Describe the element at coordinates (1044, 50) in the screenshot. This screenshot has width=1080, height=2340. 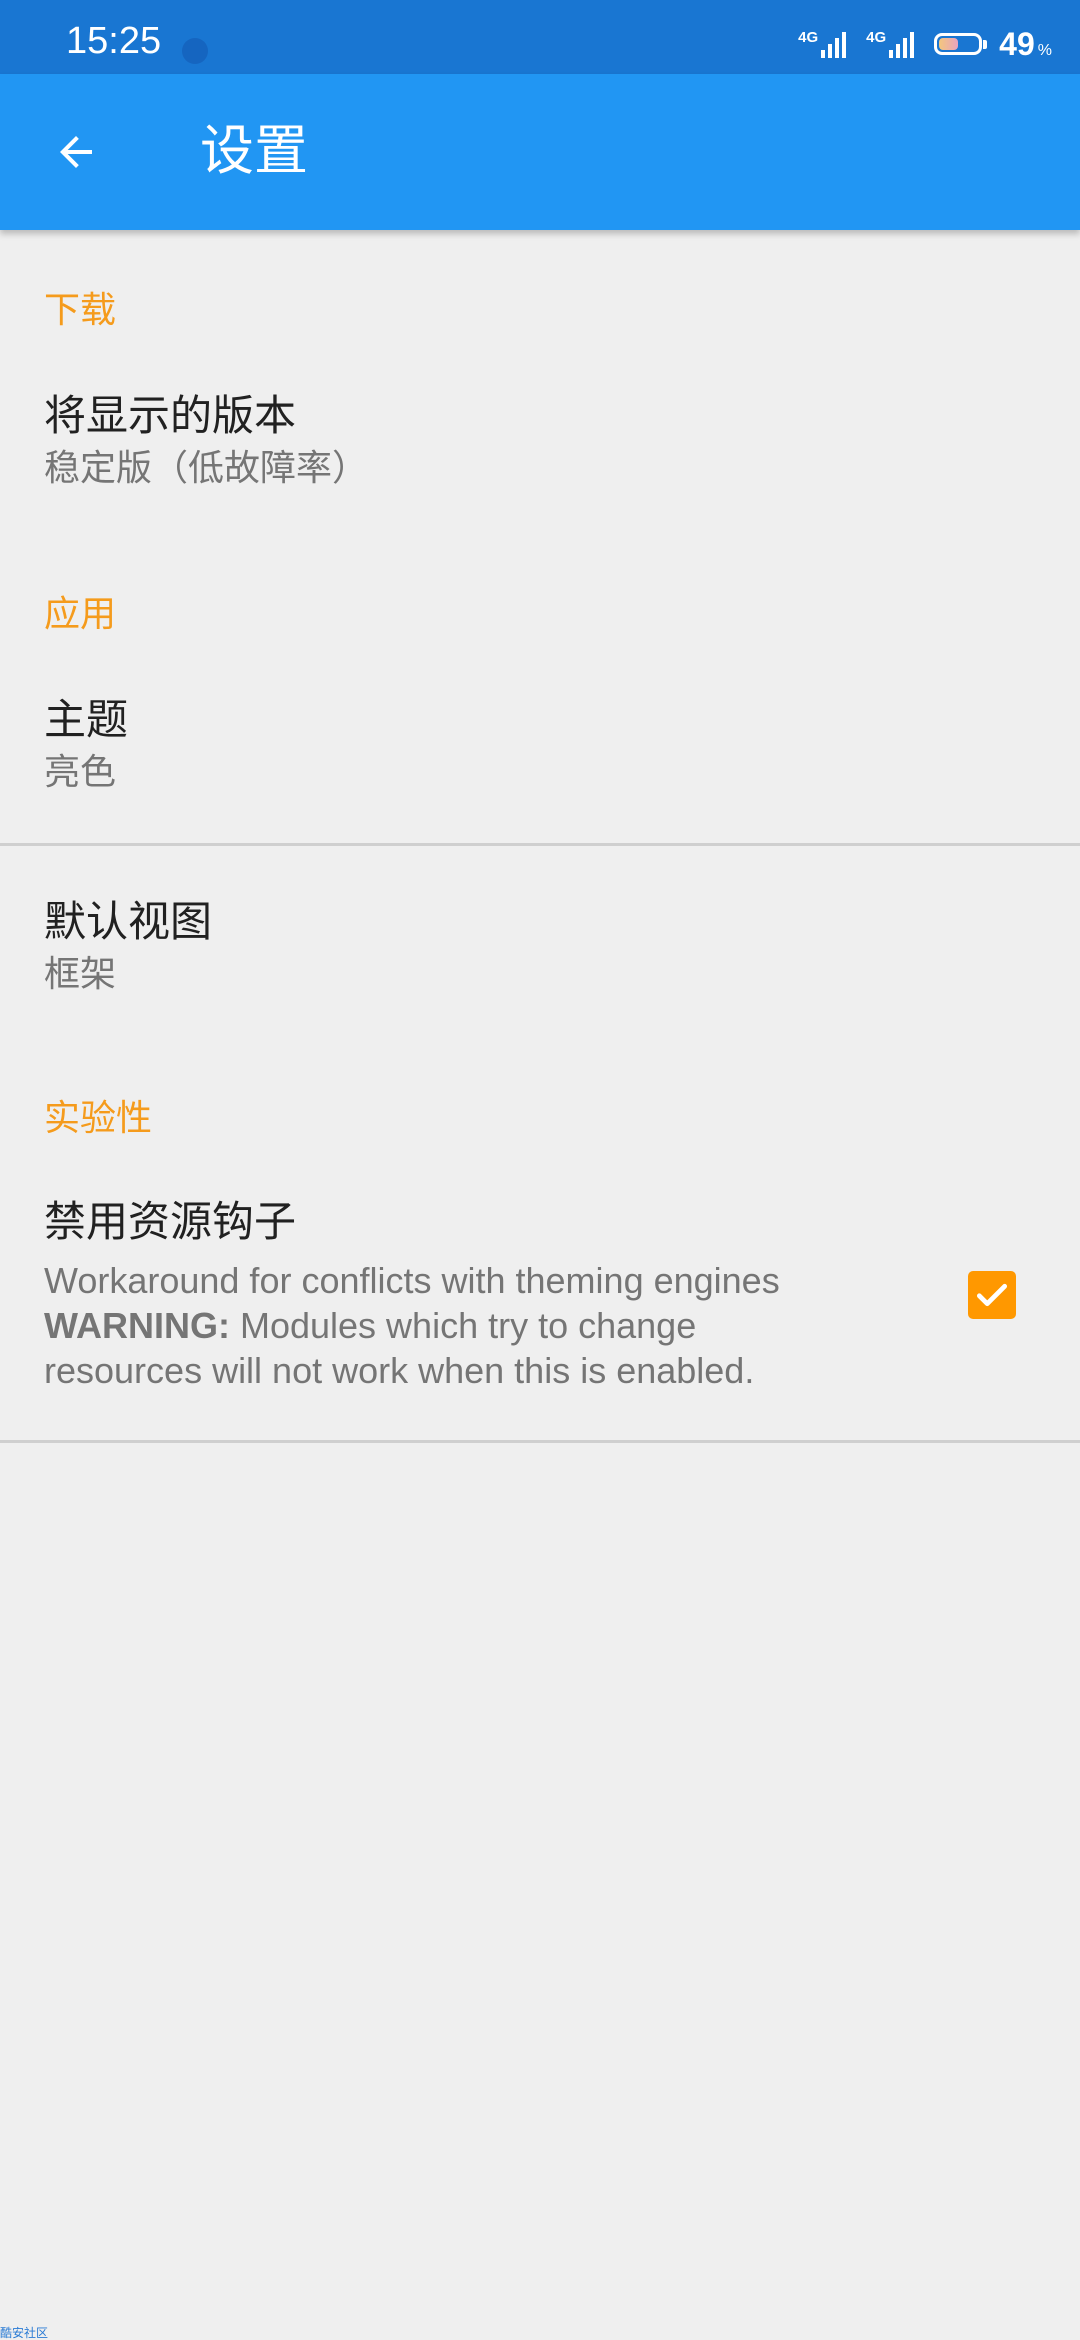
I see `battery-unit: %` at that location.